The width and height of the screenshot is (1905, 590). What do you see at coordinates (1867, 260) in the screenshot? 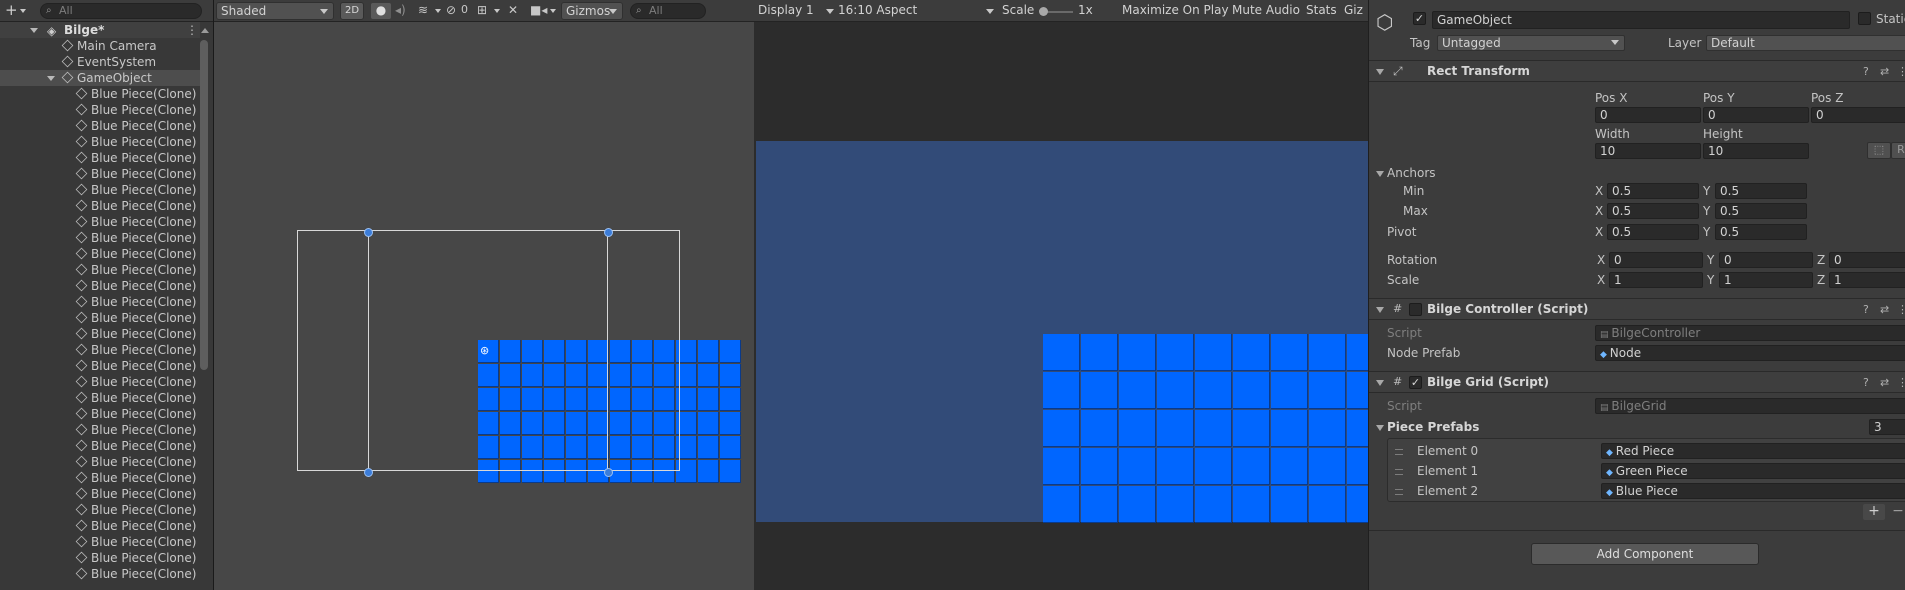
I see `rotation-z-field: 0` at bounding box center [1867, 260].